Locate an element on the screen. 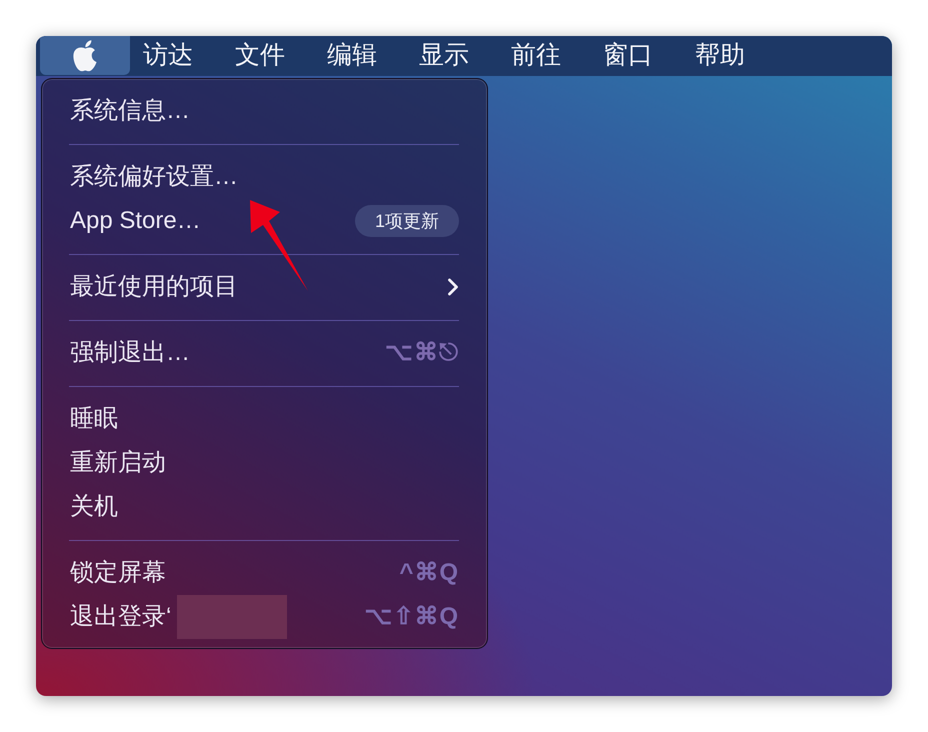 This screenshot has width=928, height=732. apple-menu-button is located at coordinates (85, 55).